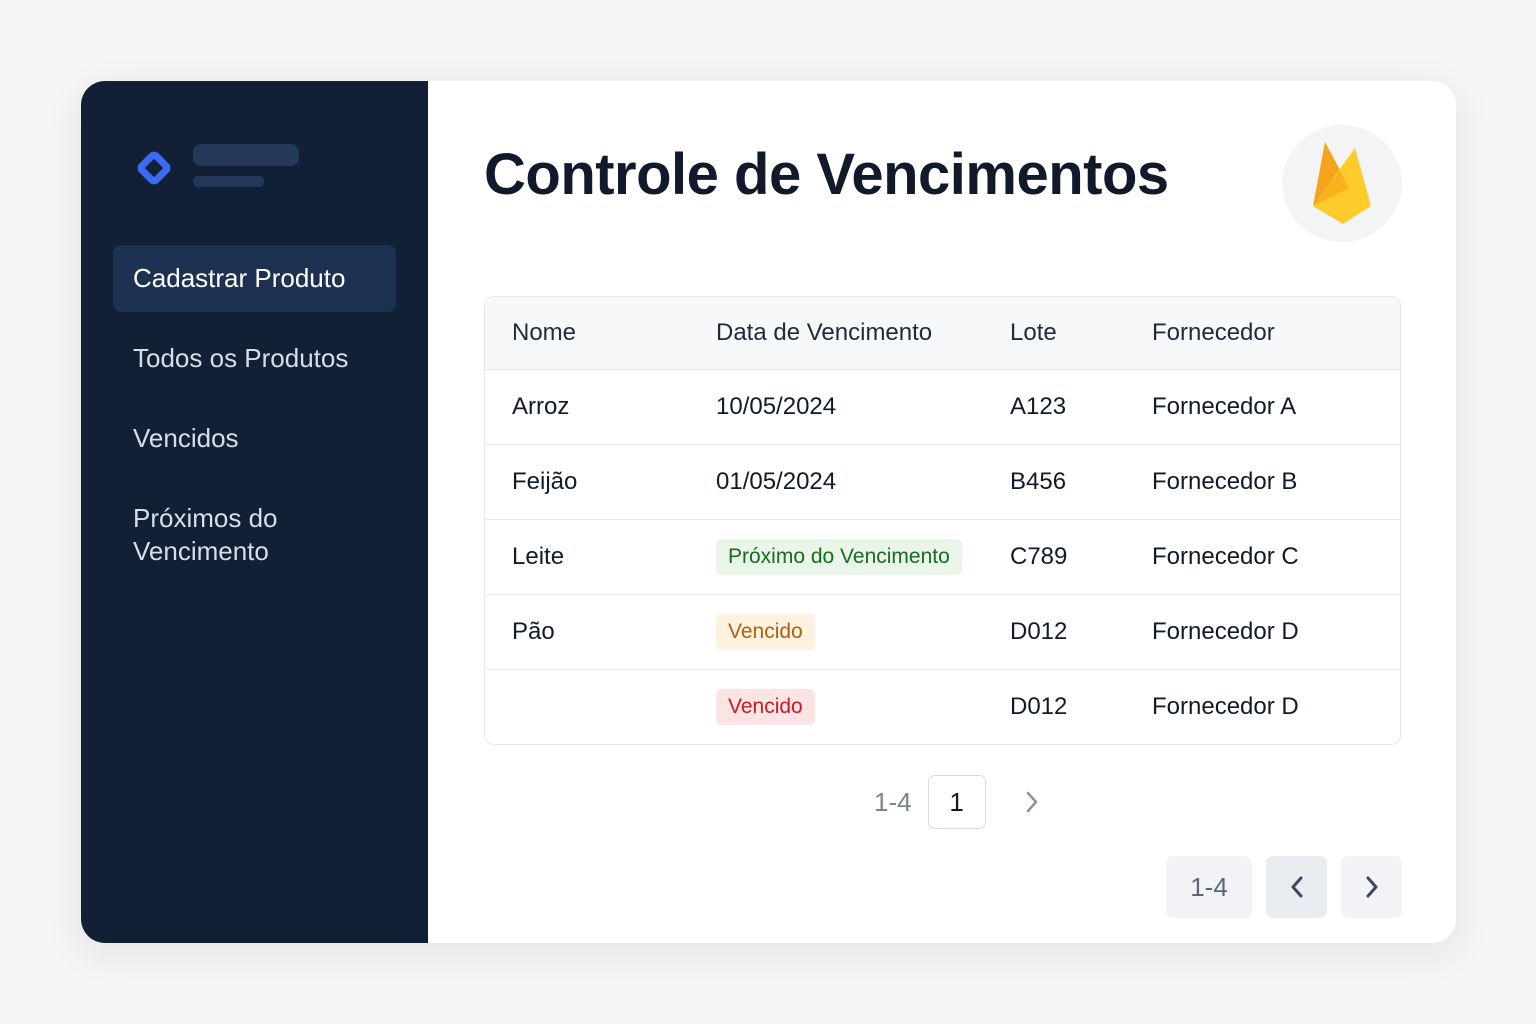 The width and height of the screenshot is (1536, 1024). What do you see at coordinates (587, 706) in the screenshot?
I see `cell-name` at bounding box center [587, 706].